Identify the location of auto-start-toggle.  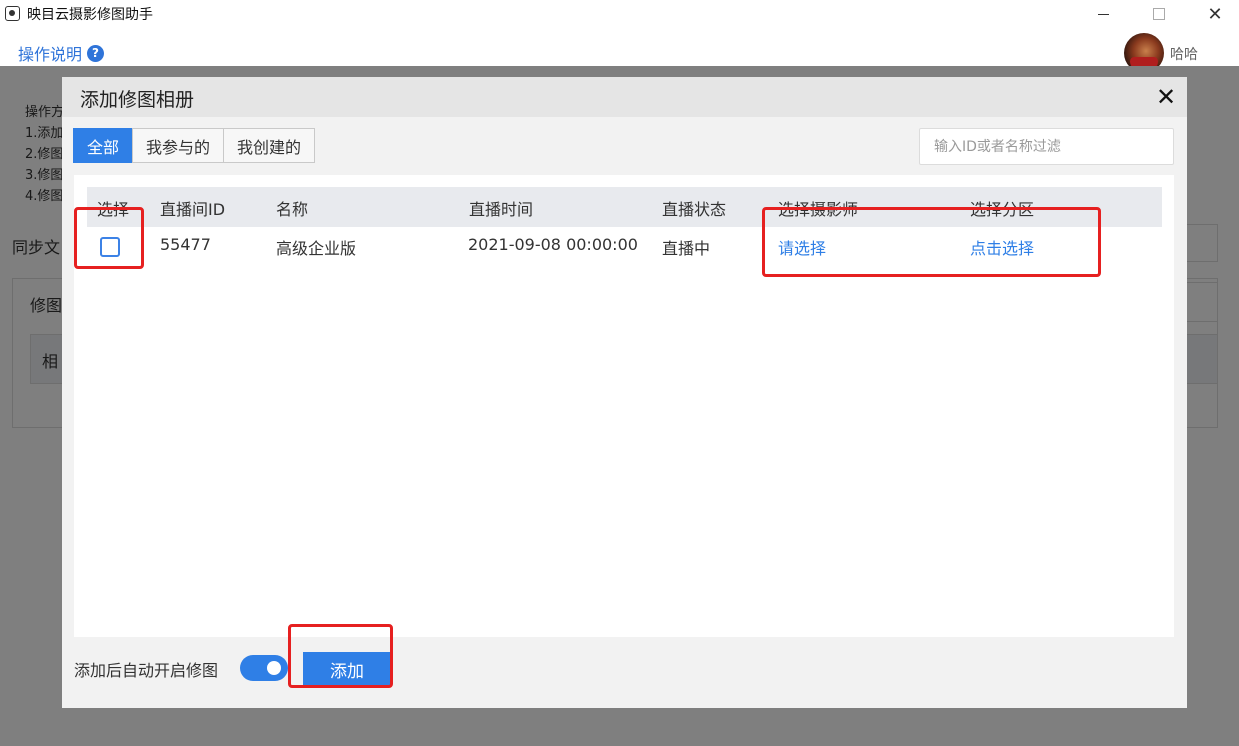
(264, 668).